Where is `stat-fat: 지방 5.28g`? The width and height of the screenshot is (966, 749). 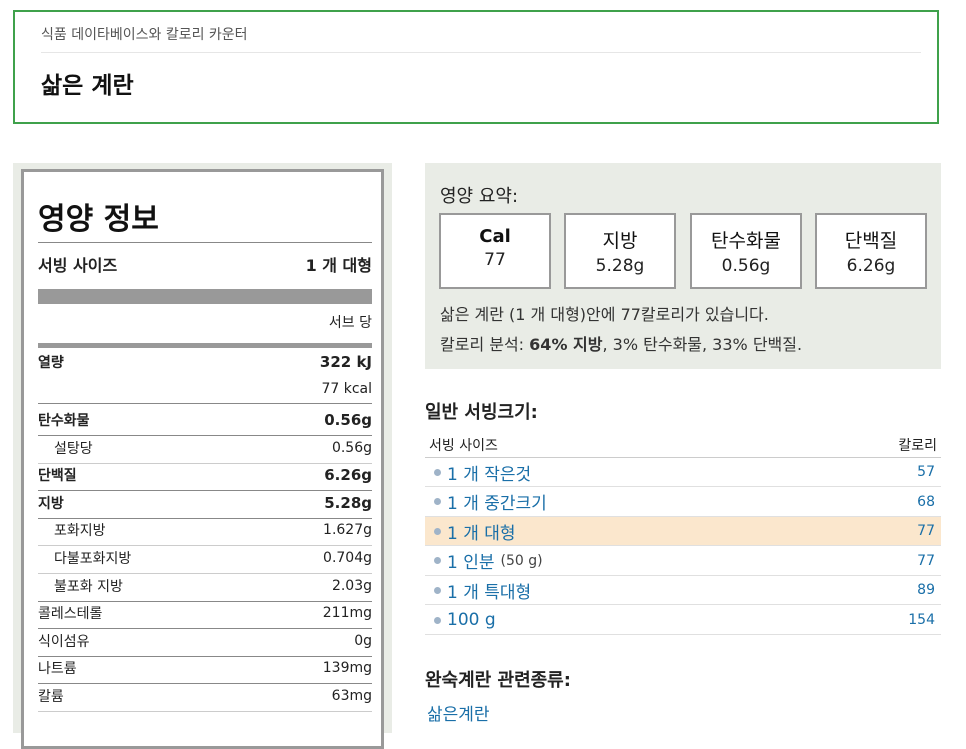
stat-fat: 지방 5.28g is located at coordinates (620, 251).